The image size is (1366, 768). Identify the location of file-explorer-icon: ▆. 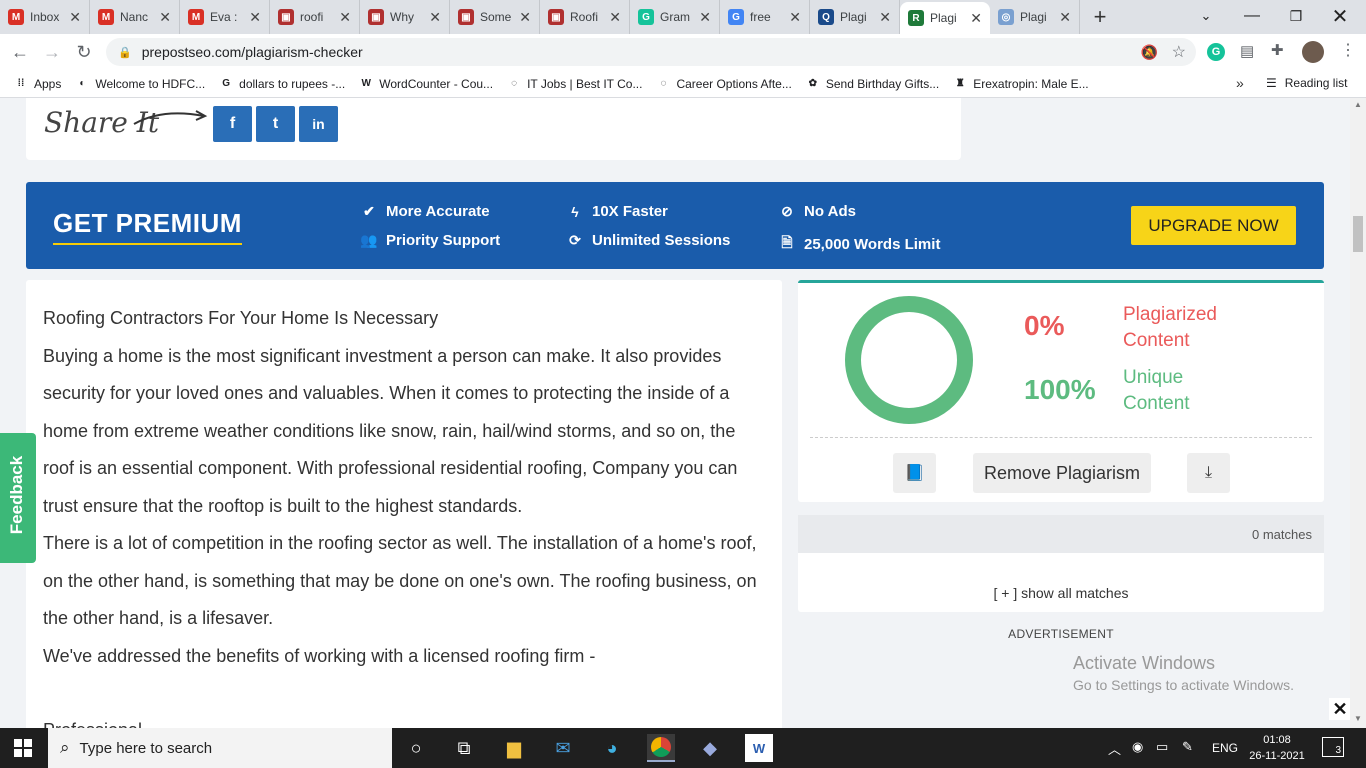
(514, 748).